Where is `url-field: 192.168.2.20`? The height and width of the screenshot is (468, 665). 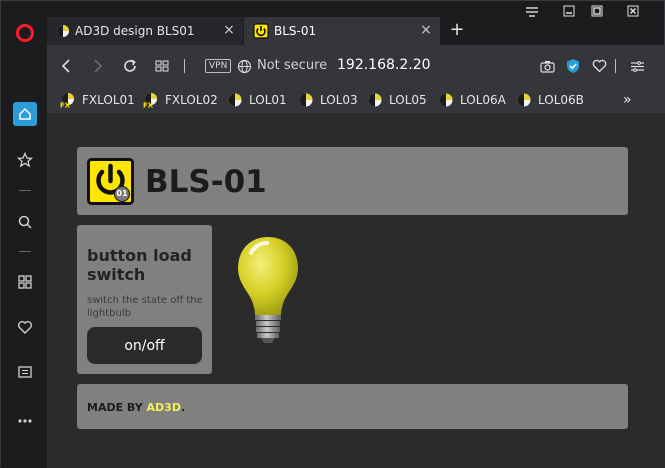 url-field: 192.168.2.20 is located at coordinates (384, 65).